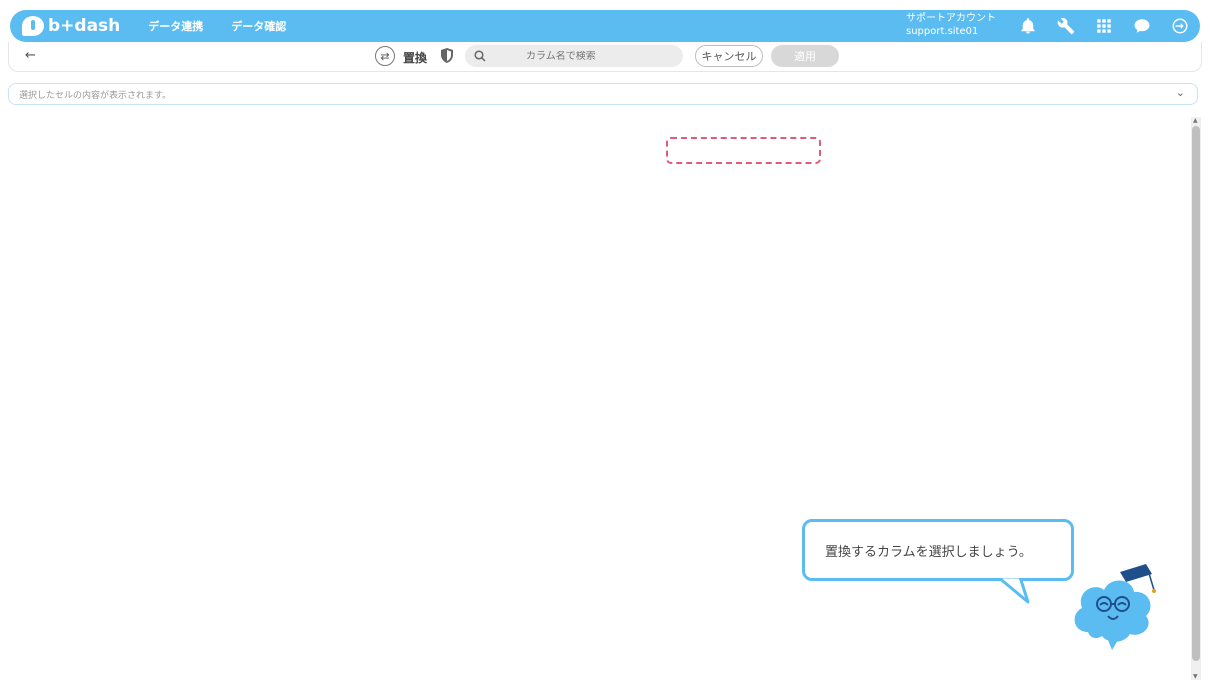 Image resolution: width=1210 pixels, height=680 pixels. I want to click on apply-button: 適用, so click(805, 56).